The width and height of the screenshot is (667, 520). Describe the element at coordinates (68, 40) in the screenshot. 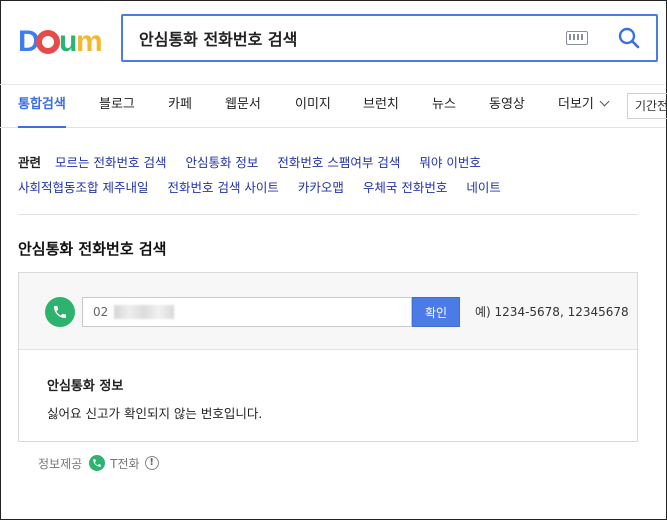

I see `svg-text: u` at that location.